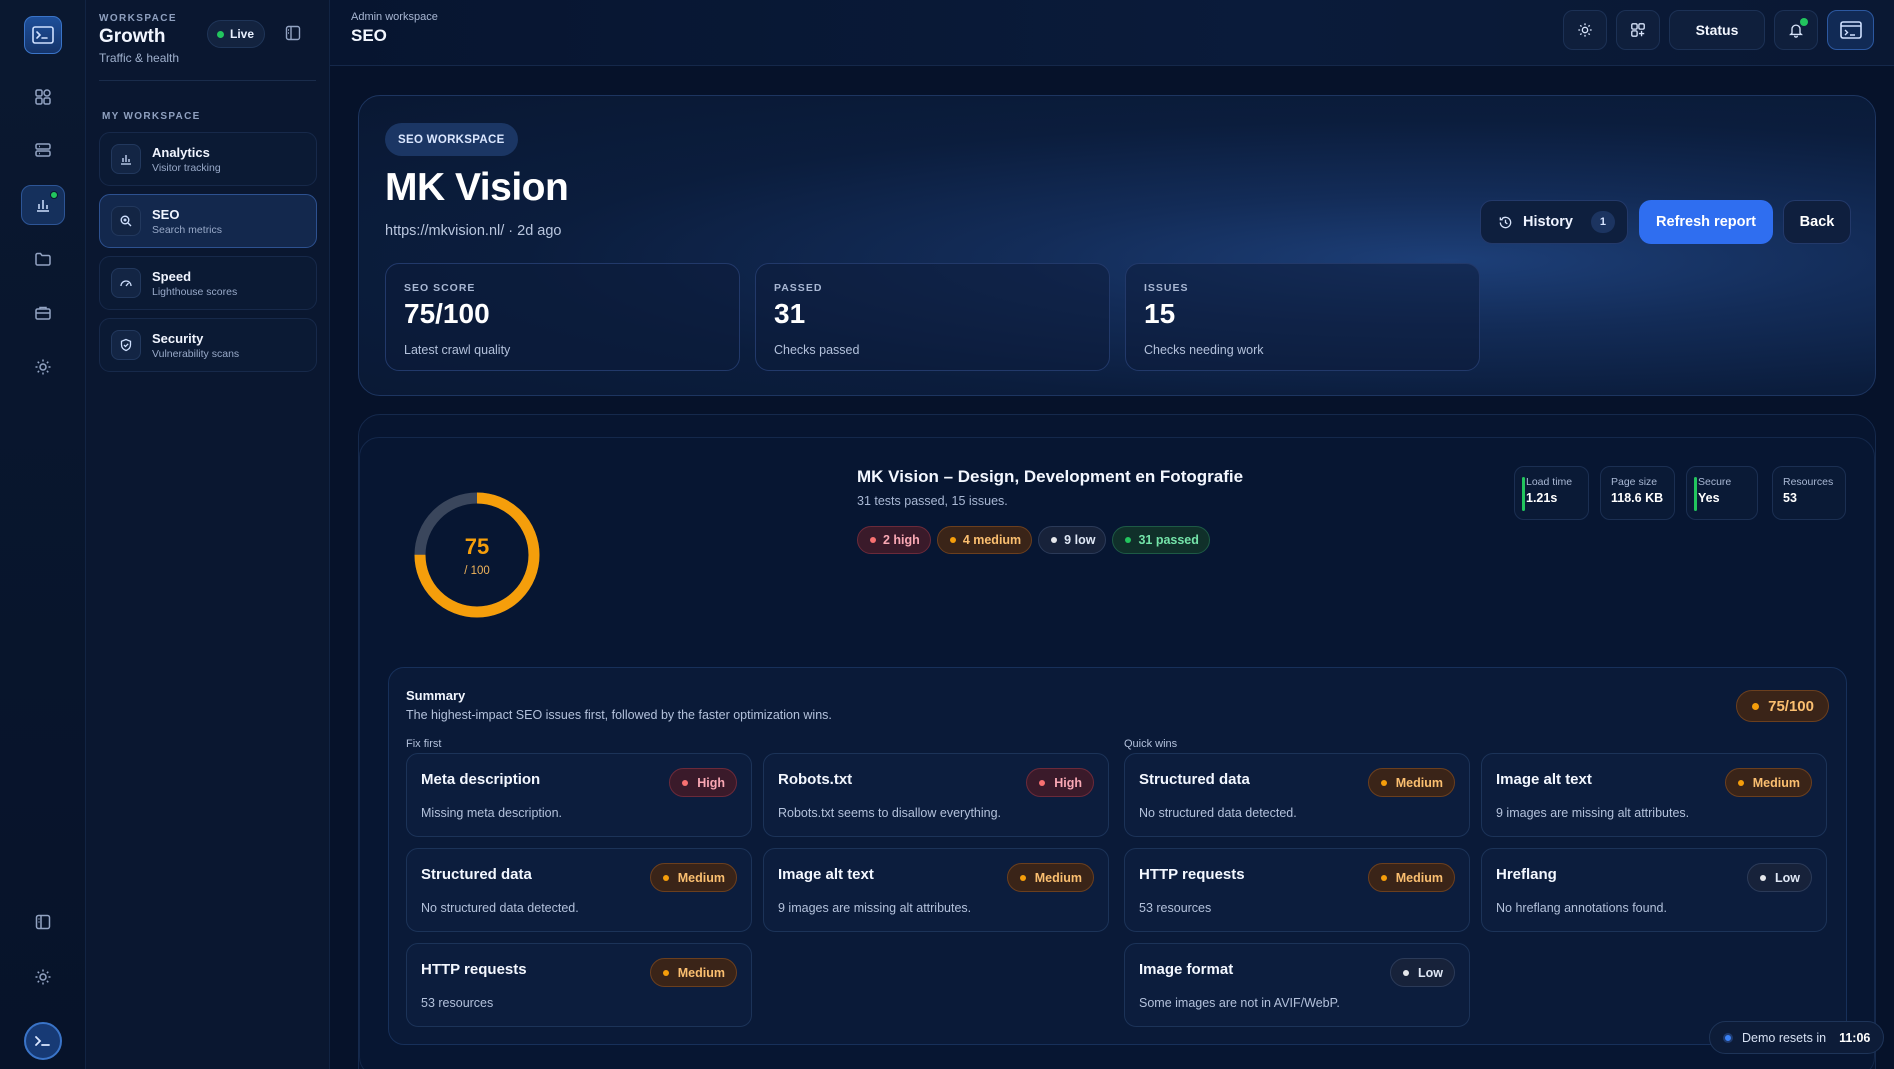  I want to click on low-count-chip: 9 low, so click(1072, 540).